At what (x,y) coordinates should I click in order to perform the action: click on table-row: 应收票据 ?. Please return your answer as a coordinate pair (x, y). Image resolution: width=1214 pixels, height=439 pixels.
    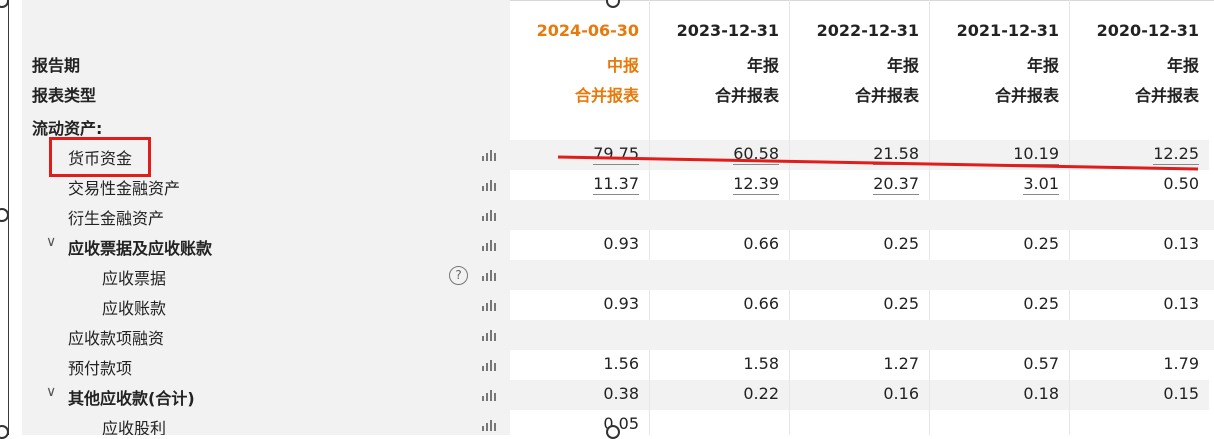
    Looking at the image, I should click on (618, 275).